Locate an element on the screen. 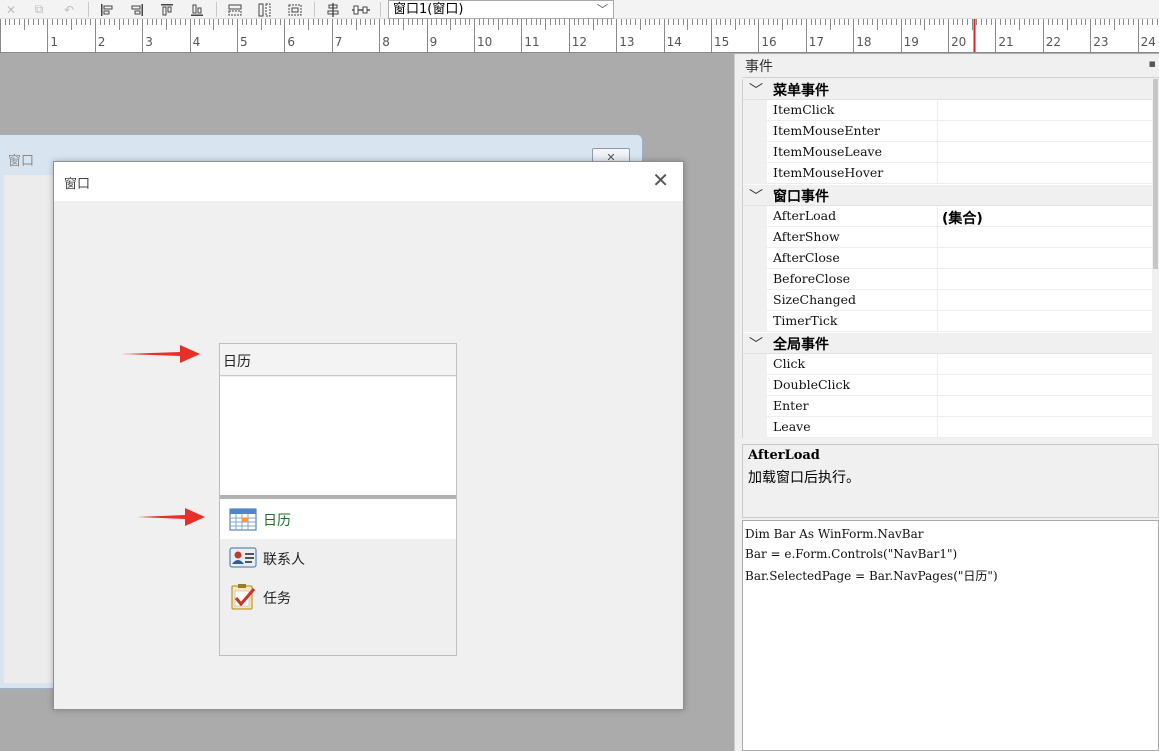 Image resolution: width=1159 pixels, height=751 pixels. scrollbar-thumb is located at coordinates (1155, 174).